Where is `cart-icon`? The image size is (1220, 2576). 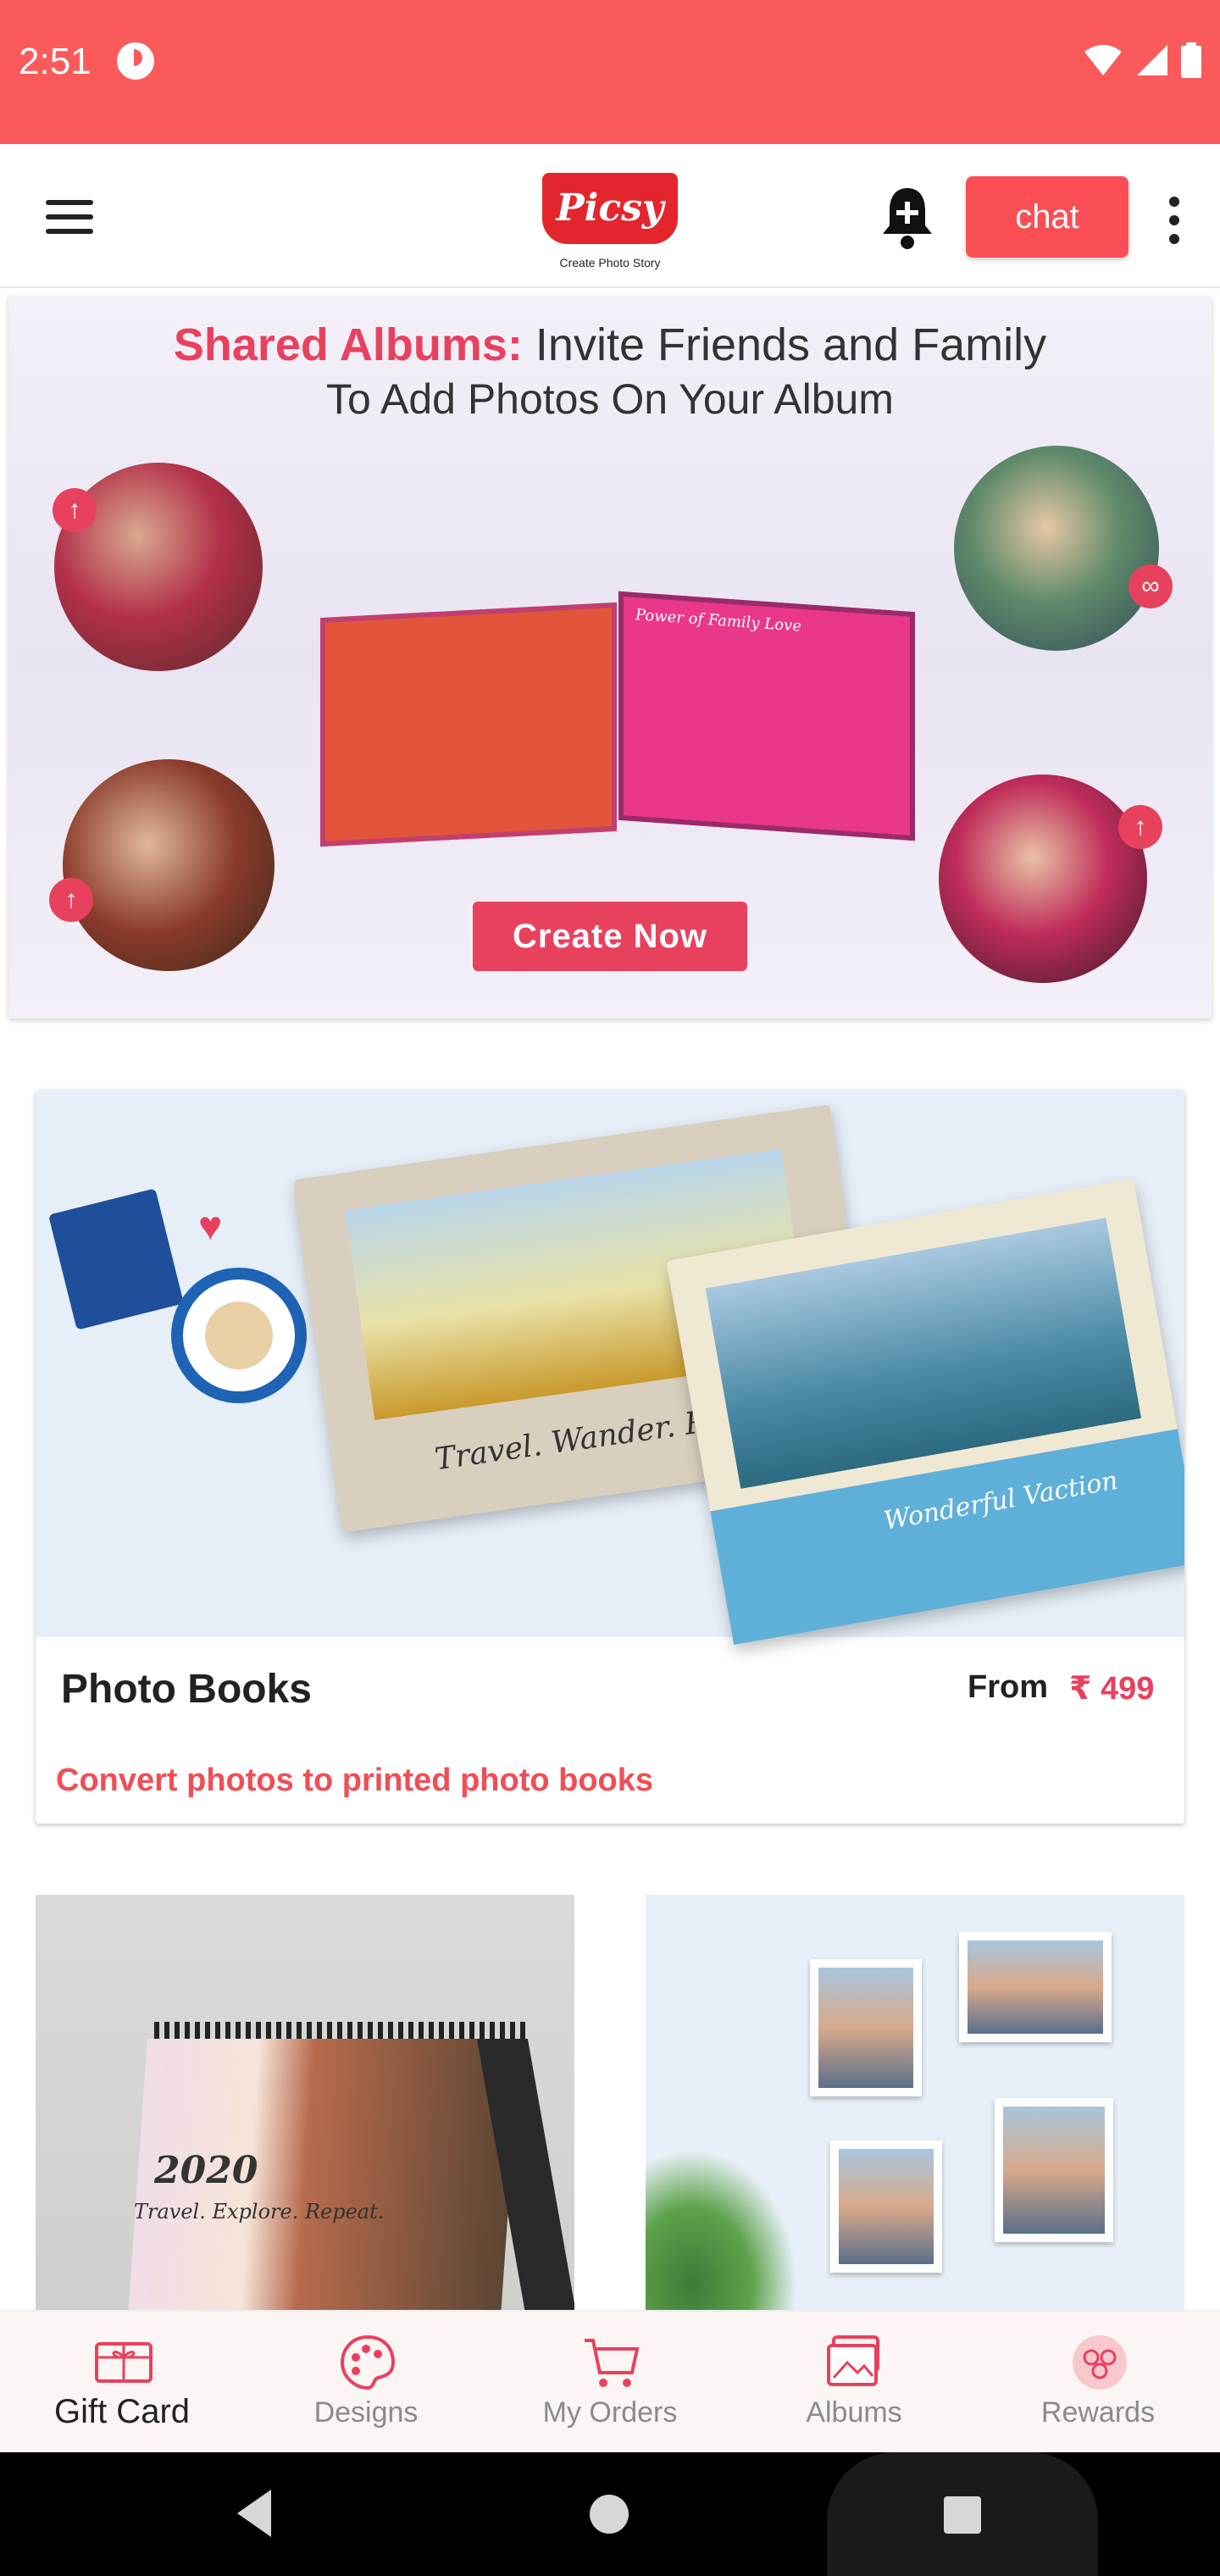 cart-icon is located at coordinates (612, 2363).